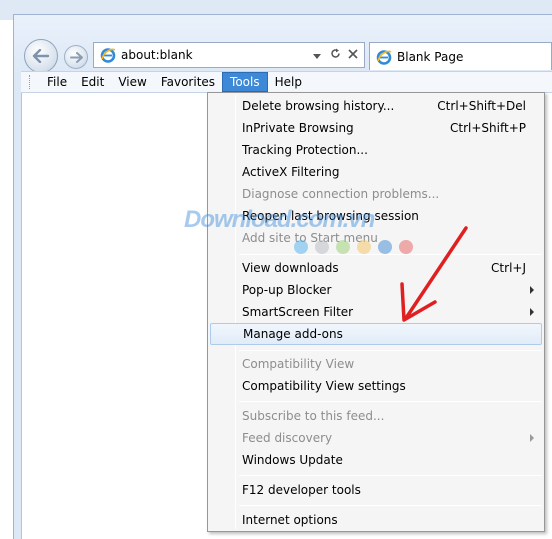 The image size is (552, 539). I want to click on menu-view: View, so click(132, 82).